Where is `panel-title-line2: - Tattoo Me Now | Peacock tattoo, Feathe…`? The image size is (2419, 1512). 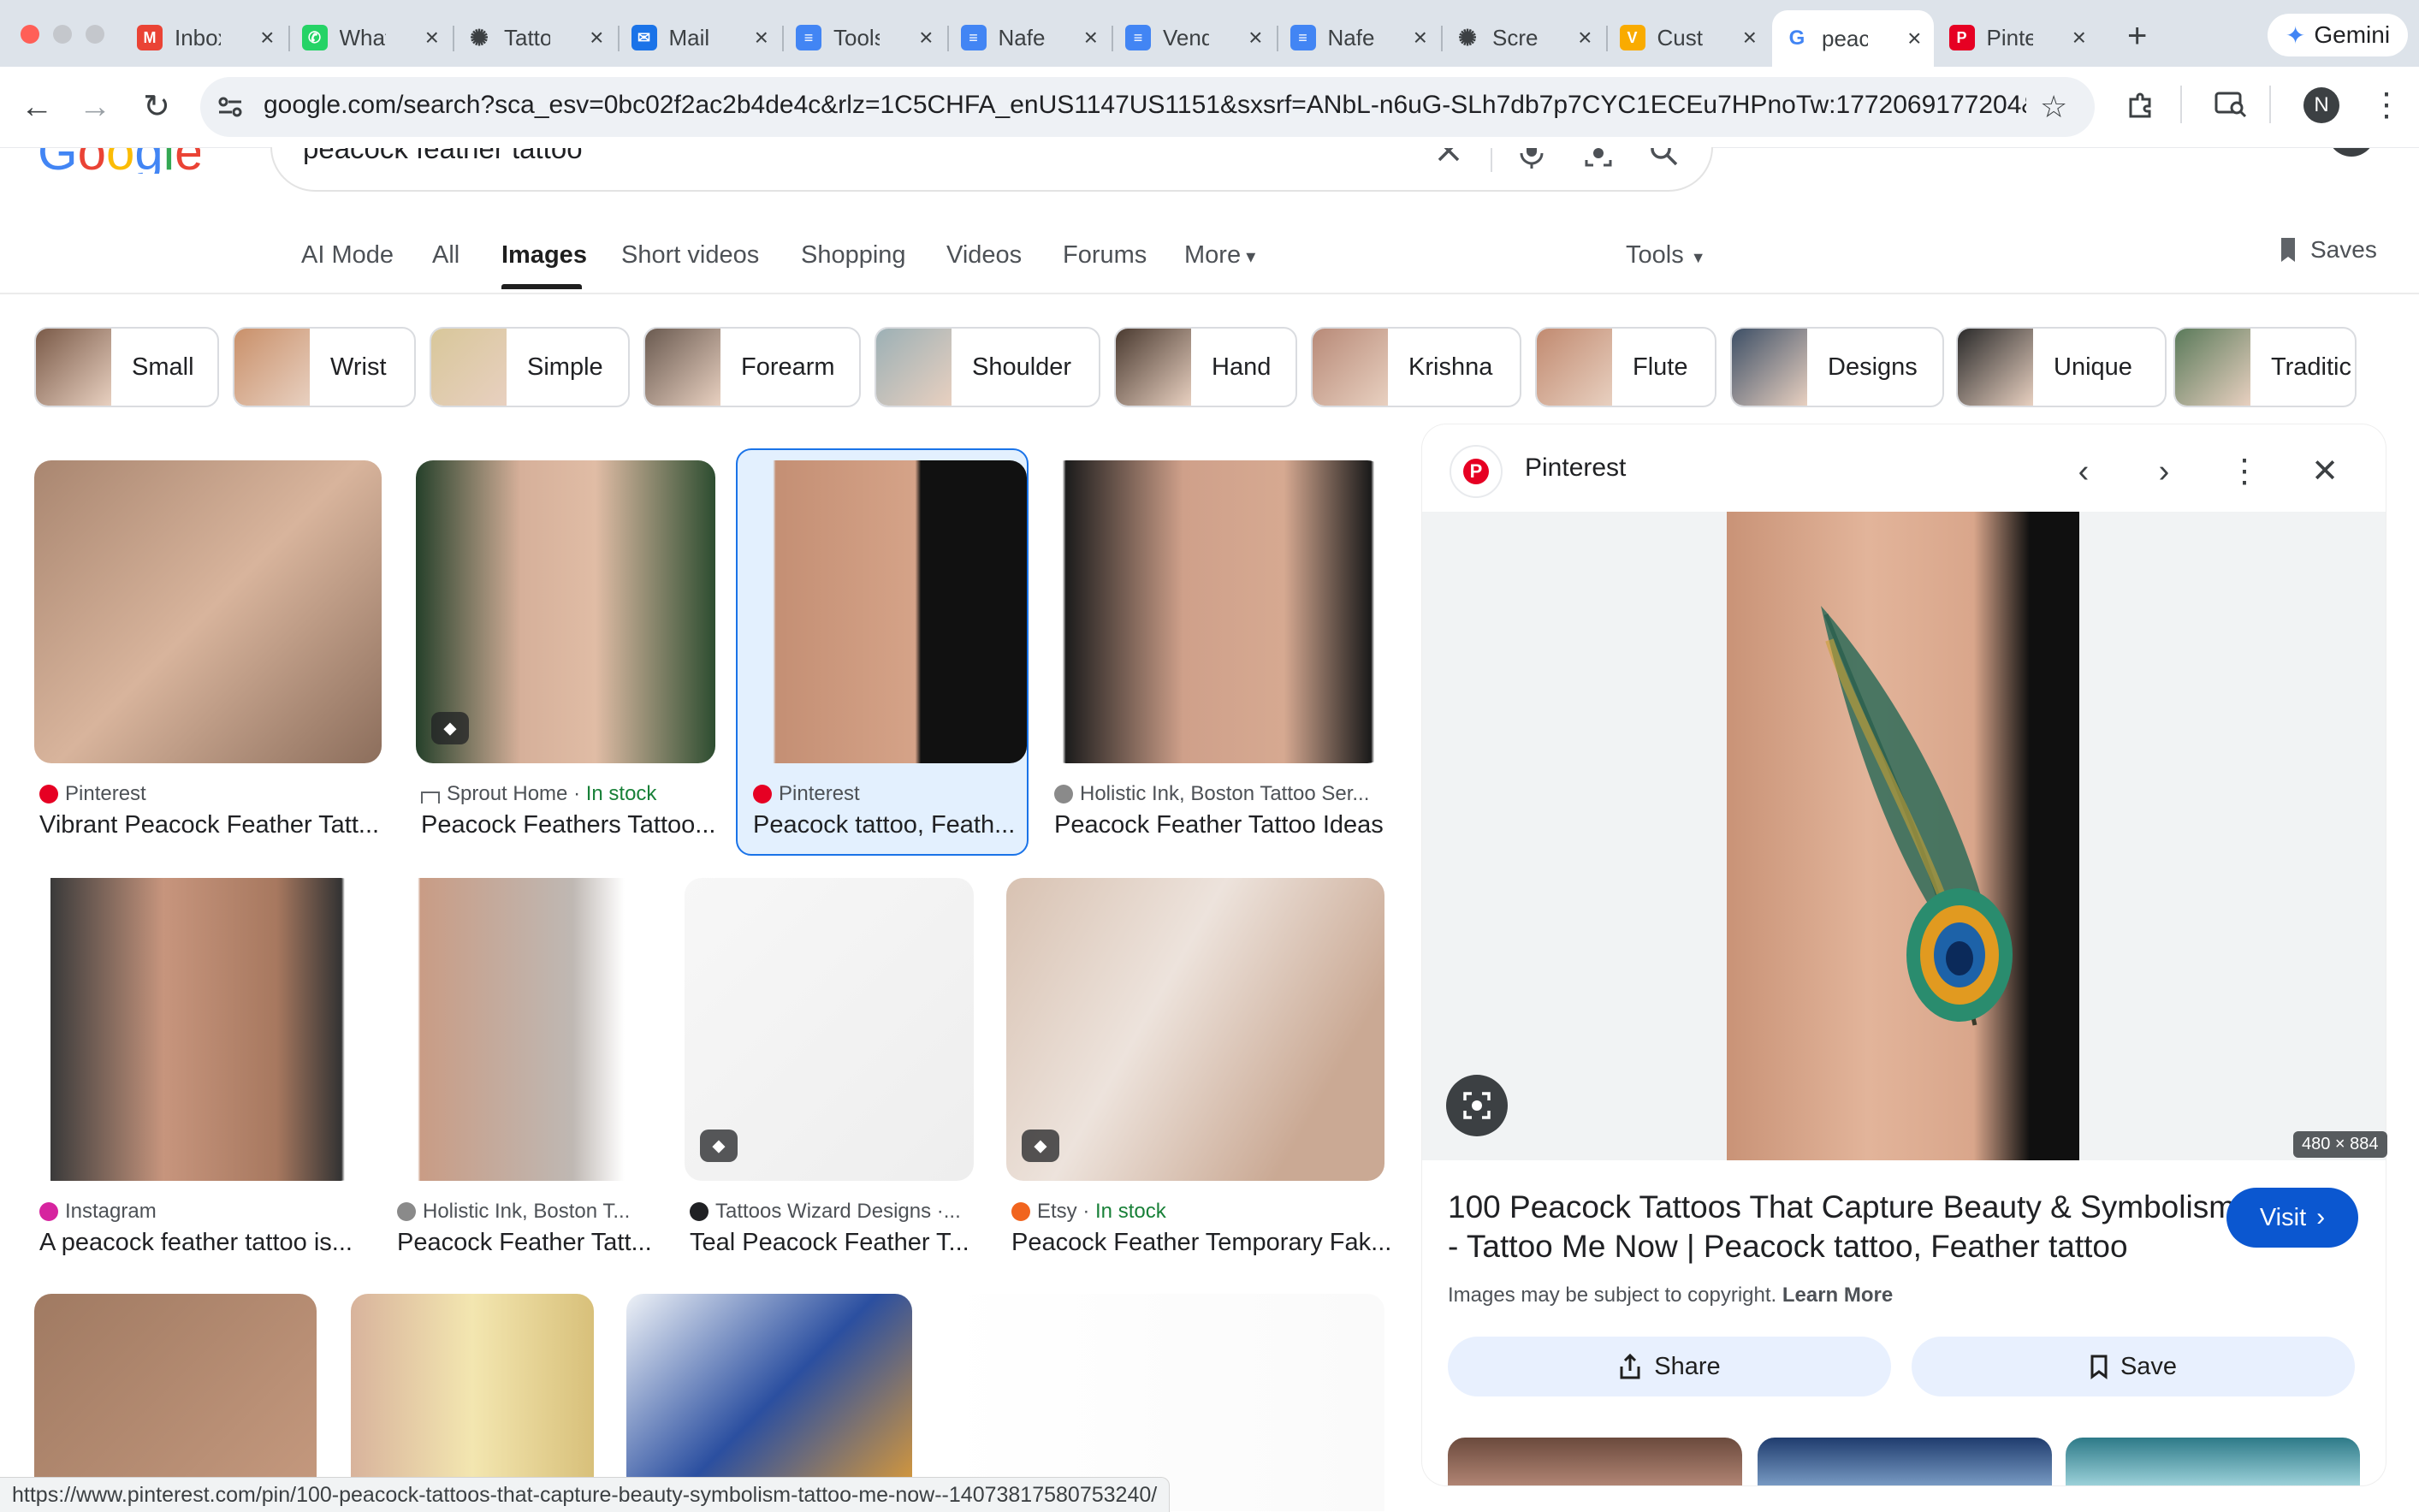
panel-title-line2: - Tattoo Me Now | Peacock tattoo, Feathe… is located at coordinates (1788, 1247).